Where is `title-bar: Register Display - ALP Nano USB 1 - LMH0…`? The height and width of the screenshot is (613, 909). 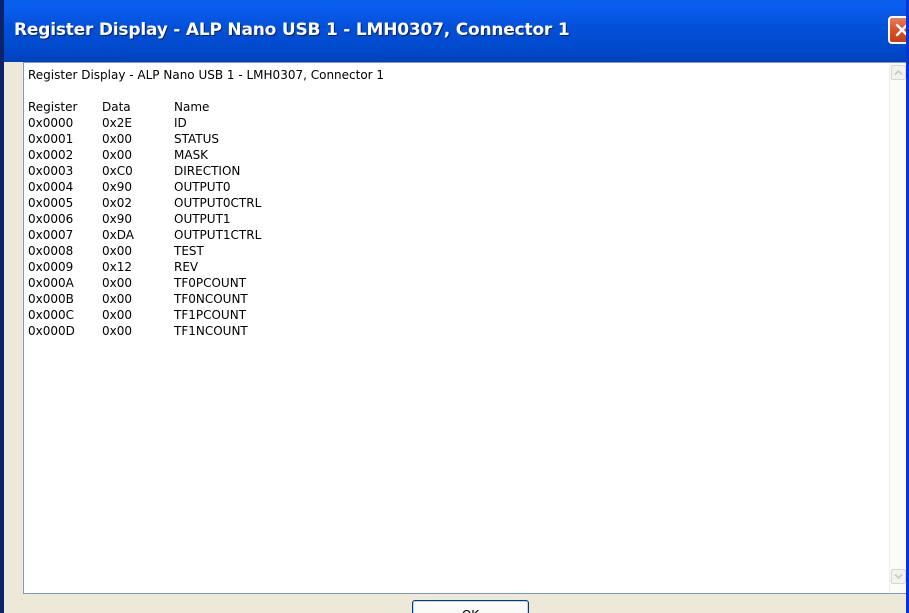 title-bar: Register Display - ALP Nano USB 1 - LMH0… is located at coordinates (455, 31).